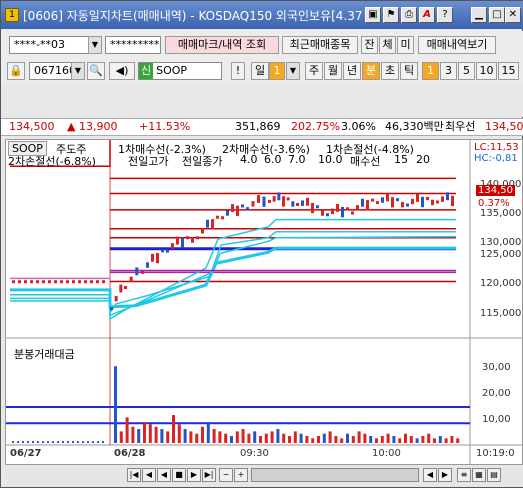 The image size is (523, 488). What do you see at coordinates (179, 475) in the screenshot?
I see `stop-icon: ■` at bounding box center [179, 475].